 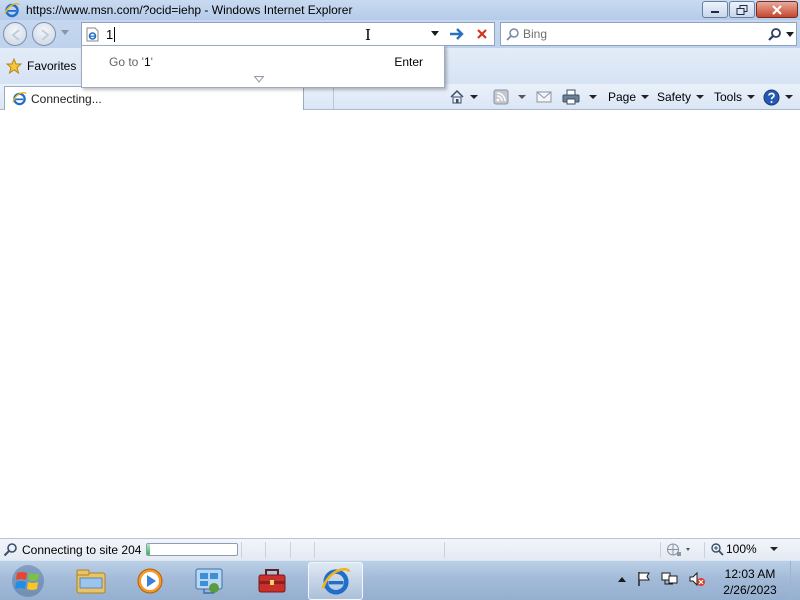 I want to click on taskbar-clock: 12:03 AM 2/26/2023, so click(x=750, y=582).